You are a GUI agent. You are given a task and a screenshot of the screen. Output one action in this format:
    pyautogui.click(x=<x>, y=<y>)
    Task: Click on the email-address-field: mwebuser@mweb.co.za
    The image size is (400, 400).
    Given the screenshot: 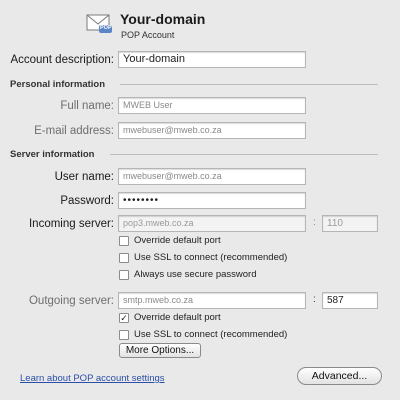 What is the action you would take?
    pyautogui.click(x=212, y=130)
    